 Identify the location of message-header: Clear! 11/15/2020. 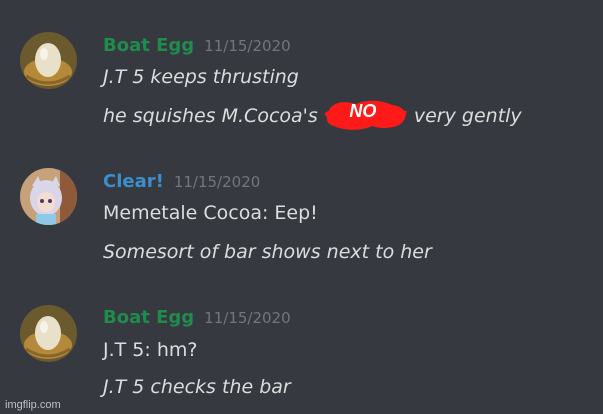
(181, 181).